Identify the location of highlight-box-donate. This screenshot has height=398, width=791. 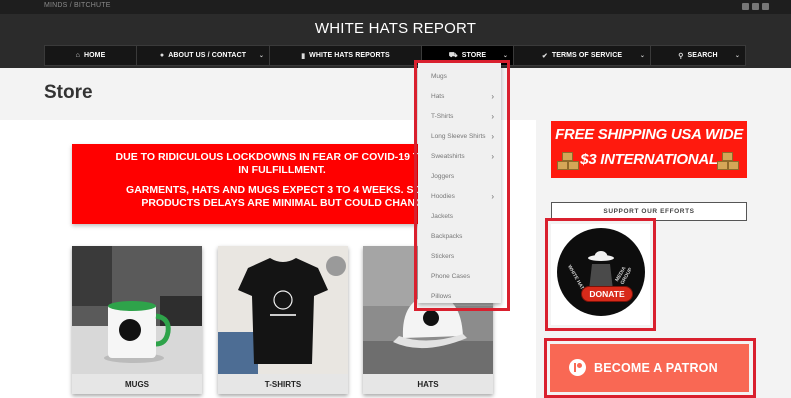
(600, 274).